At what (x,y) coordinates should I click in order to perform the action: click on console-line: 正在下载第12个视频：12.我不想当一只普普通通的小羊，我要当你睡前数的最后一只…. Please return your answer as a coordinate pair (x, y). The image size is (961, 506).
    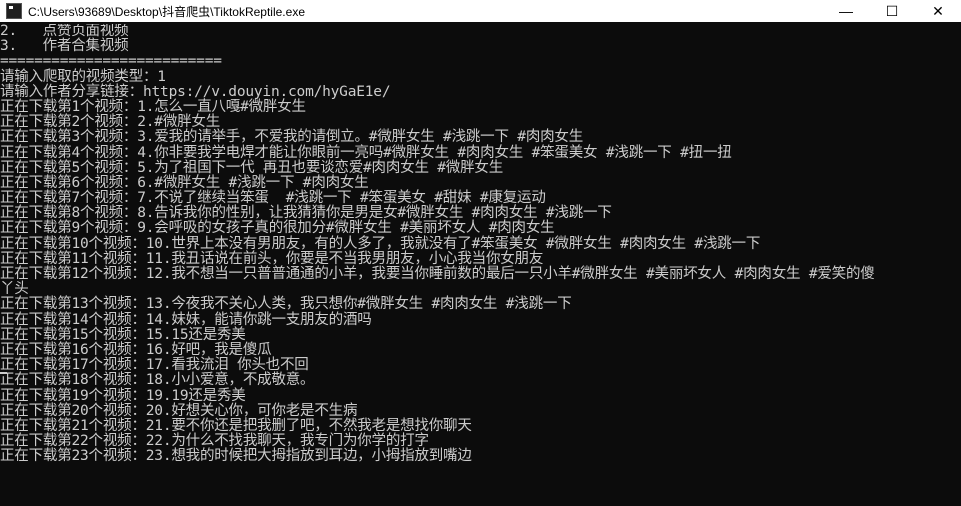
    Looking at the image, I should click on (437, 274).